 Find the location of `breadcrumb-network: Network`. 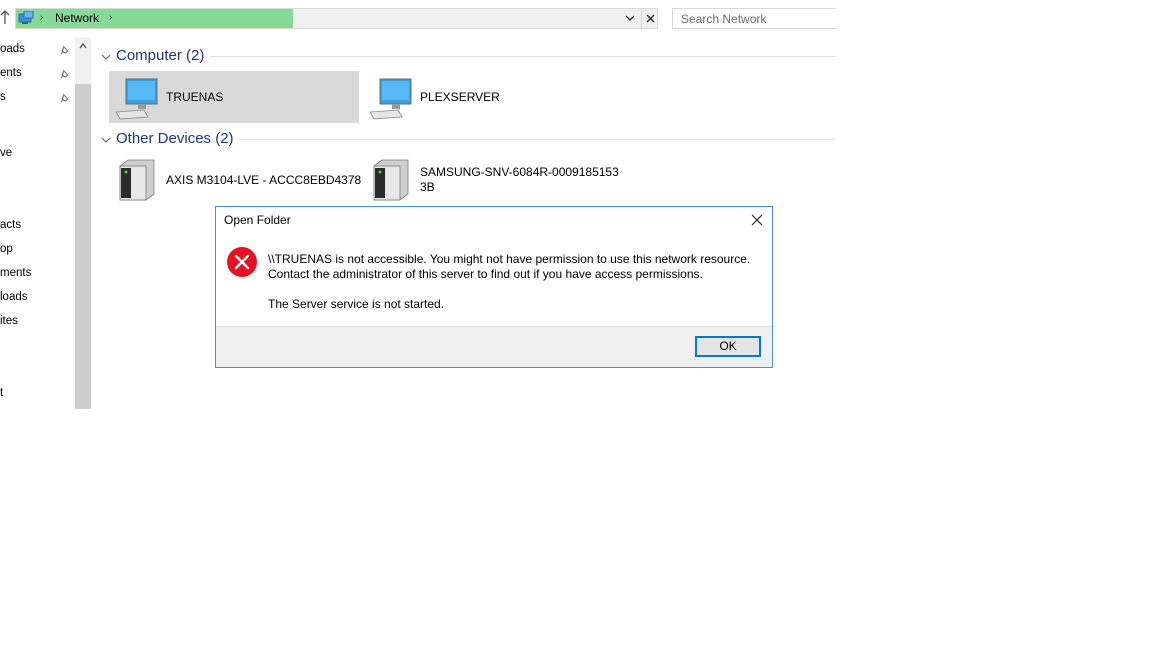

breadcrumb-network: Network is located at coordinates (77, 18).